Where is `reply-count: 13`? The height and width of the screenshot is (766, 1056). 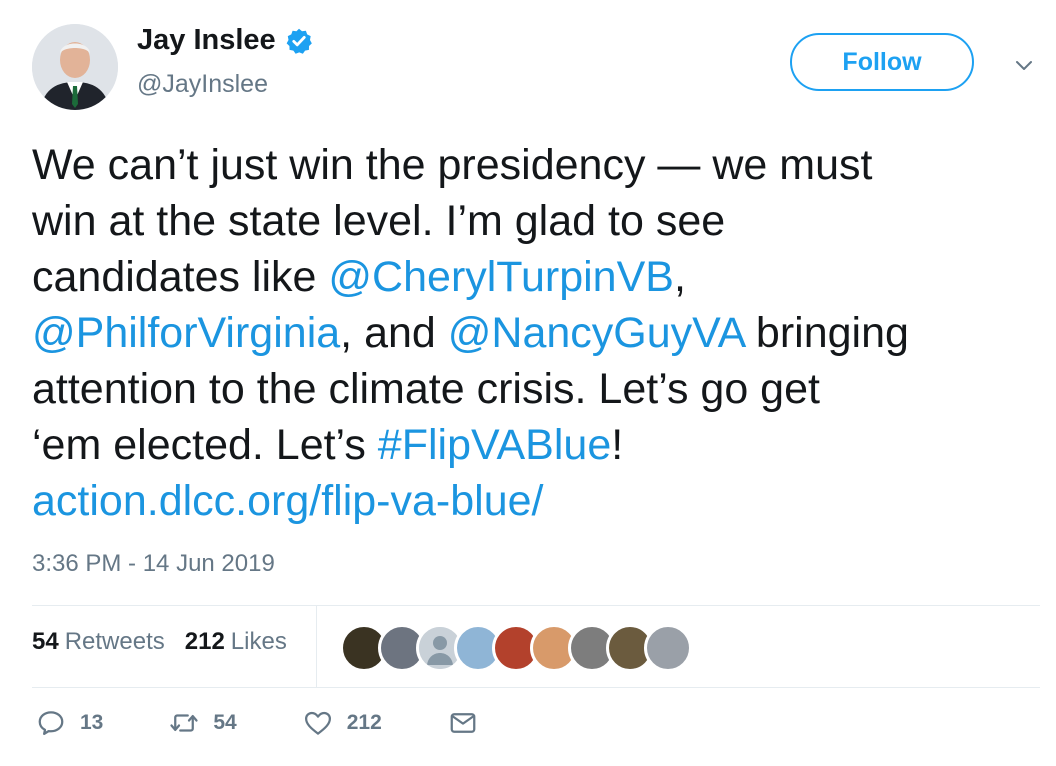
reply-count: 13 is located at coordinates (92, 722).